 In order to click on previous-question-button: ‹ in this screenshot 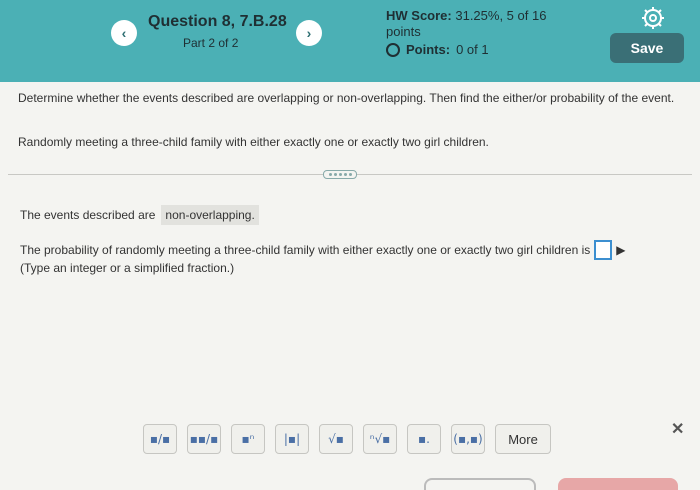, I will do `click(124, 33)`.